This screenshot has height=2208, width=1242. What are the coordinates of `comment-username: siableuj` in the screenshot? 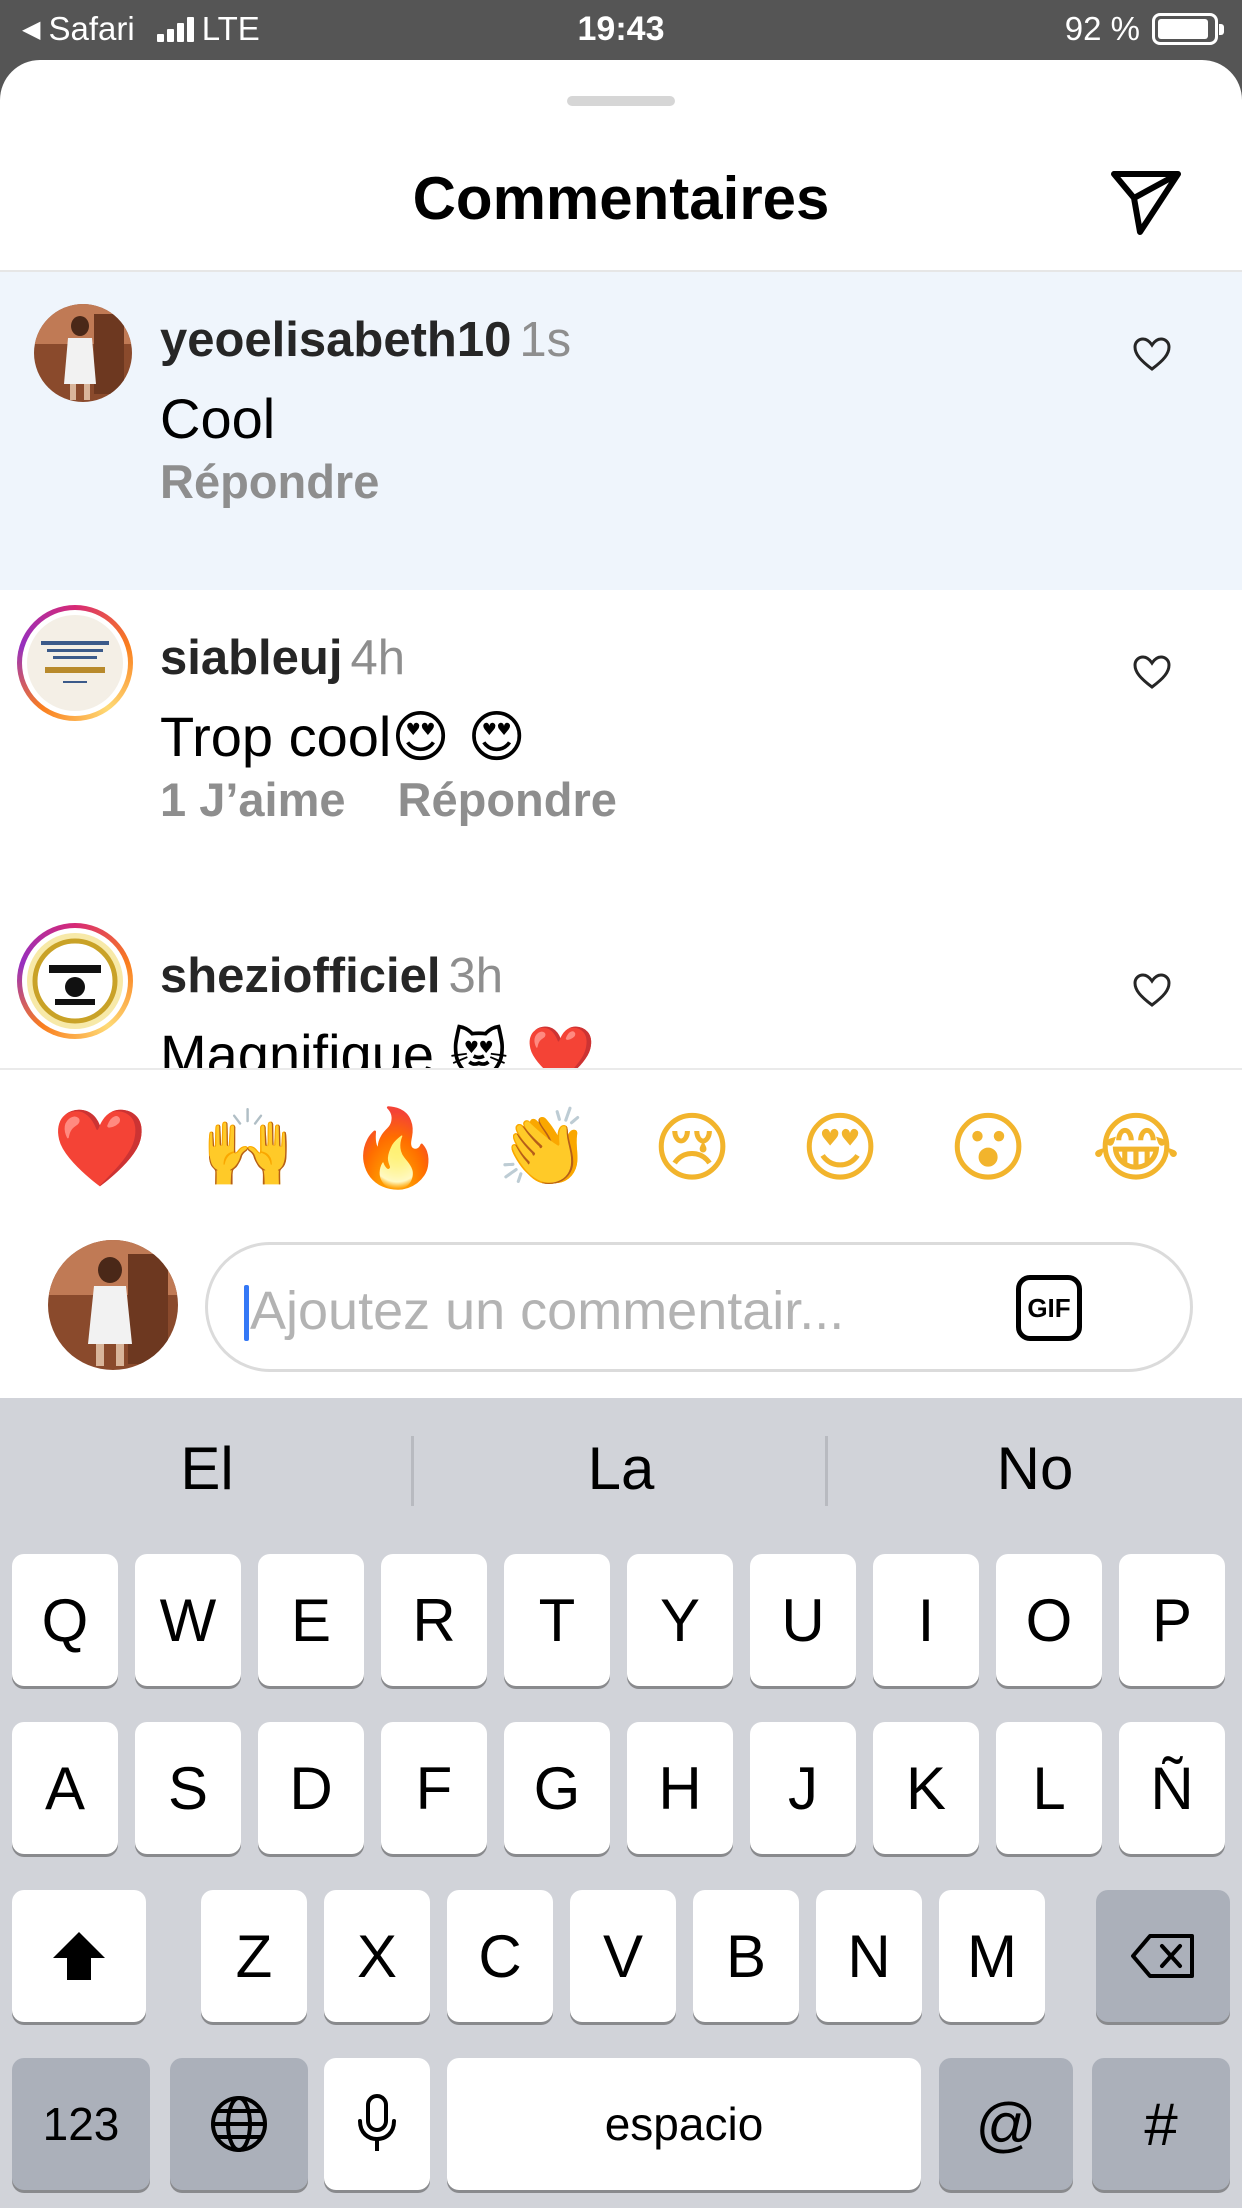 It's located at (251, 658).